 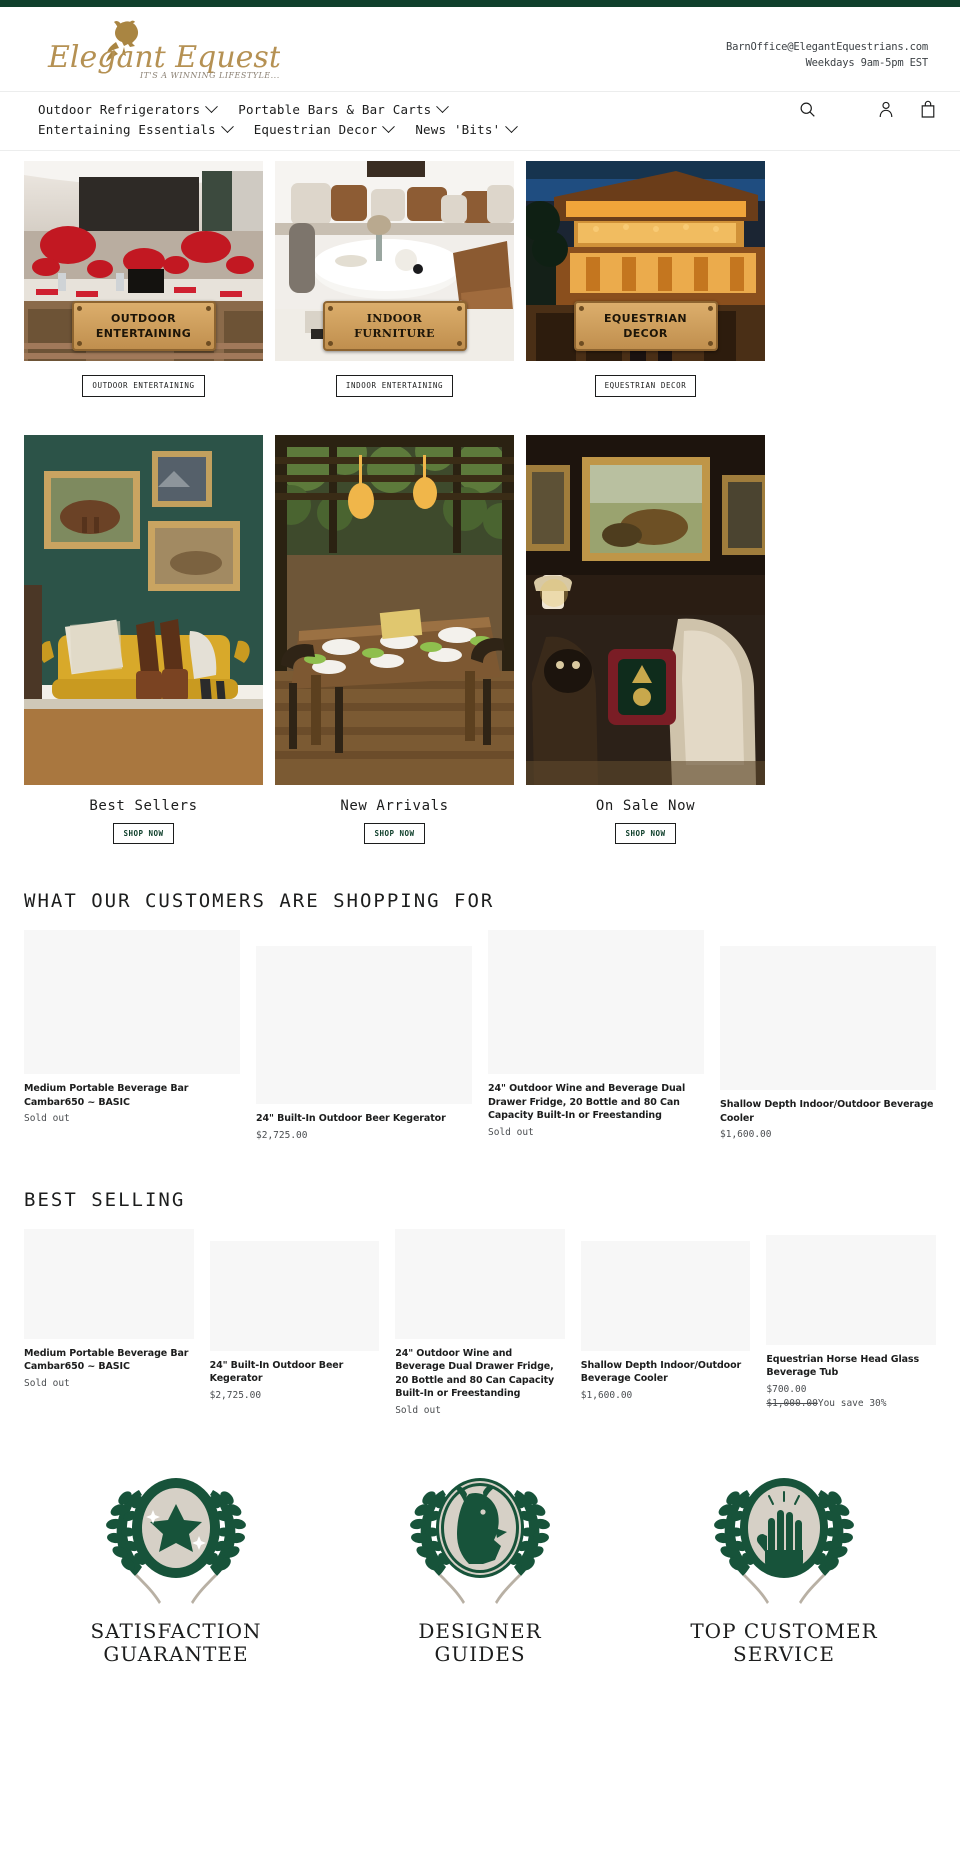 I want to click on account-icon, so click(x=886, y=111).